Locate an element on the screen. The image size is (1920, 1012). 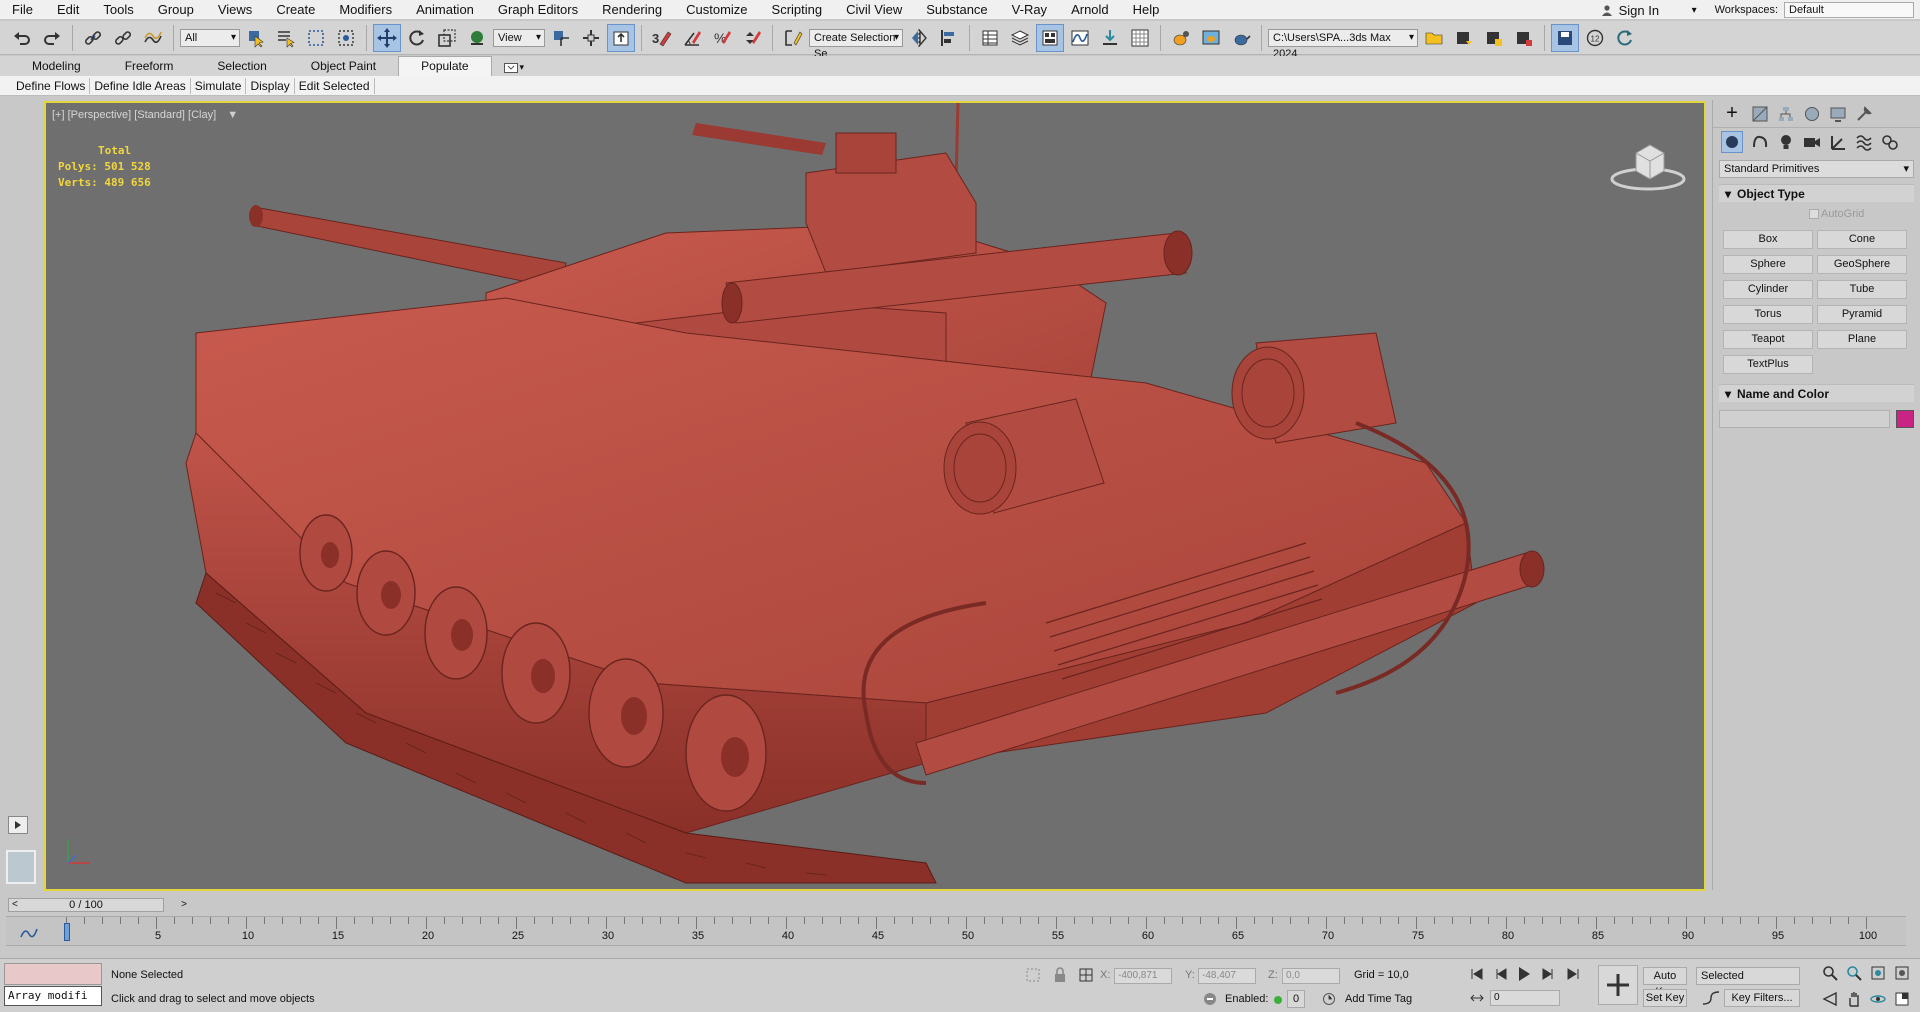
goto-end-icon is located at coordinates (1573, 974).